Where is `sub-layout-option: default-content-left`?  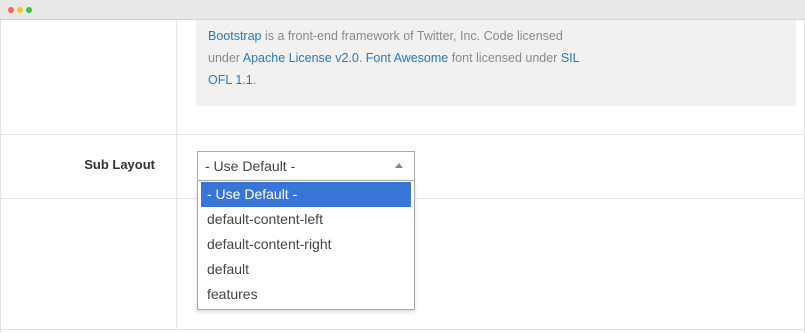 sub-layout-option: default-content-left is located at coordinates (306, 219).